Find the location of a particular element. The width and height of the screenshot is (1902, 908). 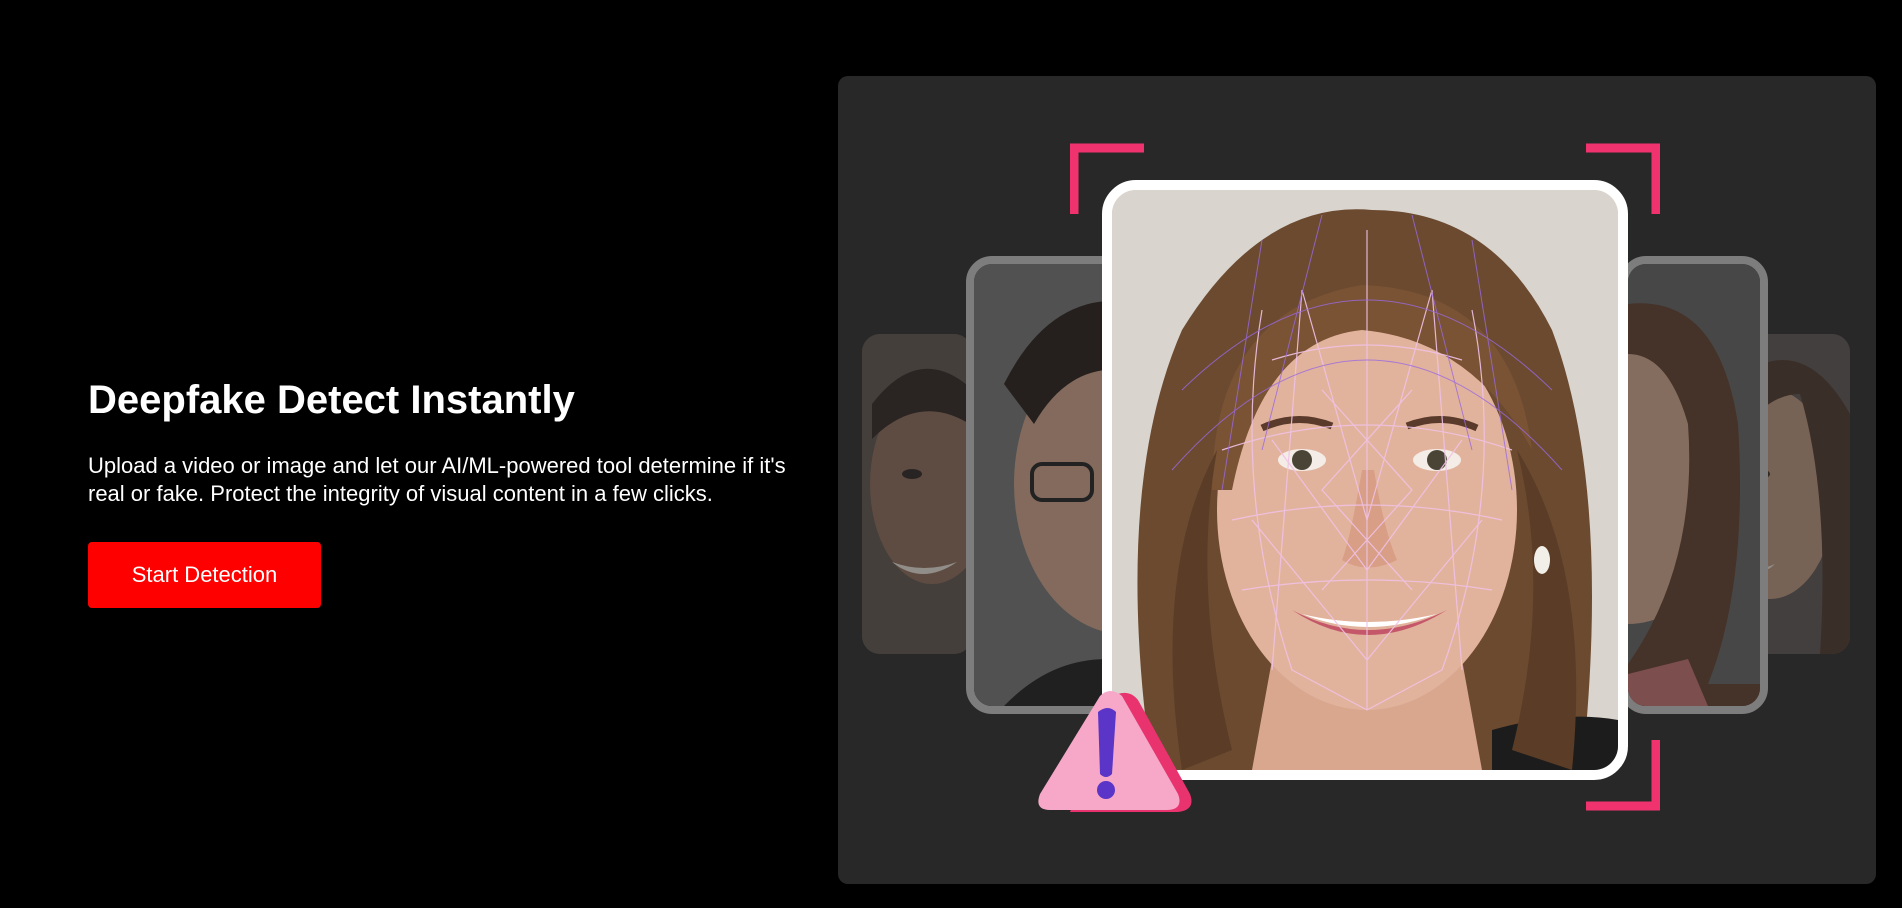

start-detection-button: Start Detection is located at coordinates (204, 575).